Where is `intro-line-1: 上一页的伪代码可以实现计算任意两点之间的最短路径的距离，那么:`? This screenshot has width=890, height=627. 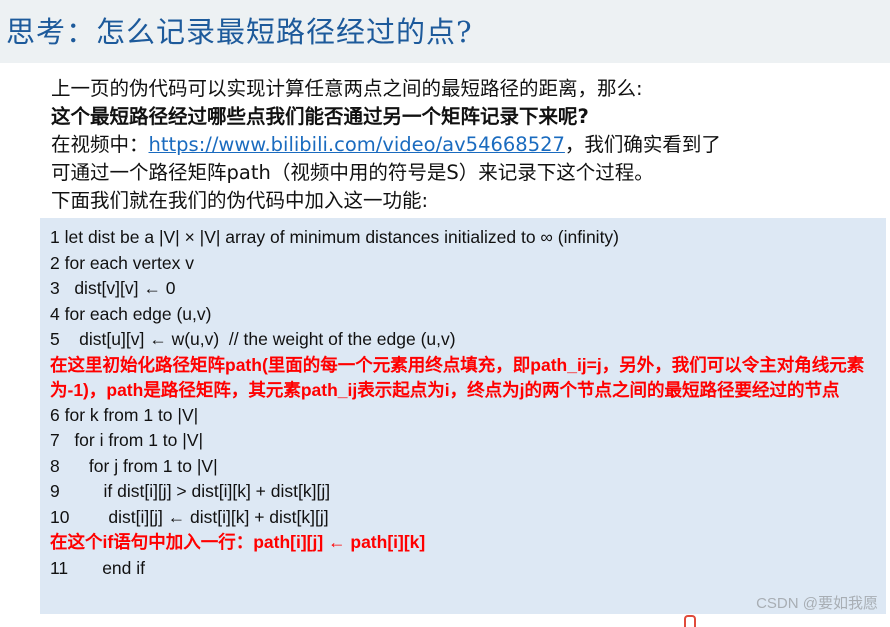
intro-line-1: 上一页的伪代码可以实现计算任意两点之间的最短路径的距离，那么: is located at coordinates (347, 88).